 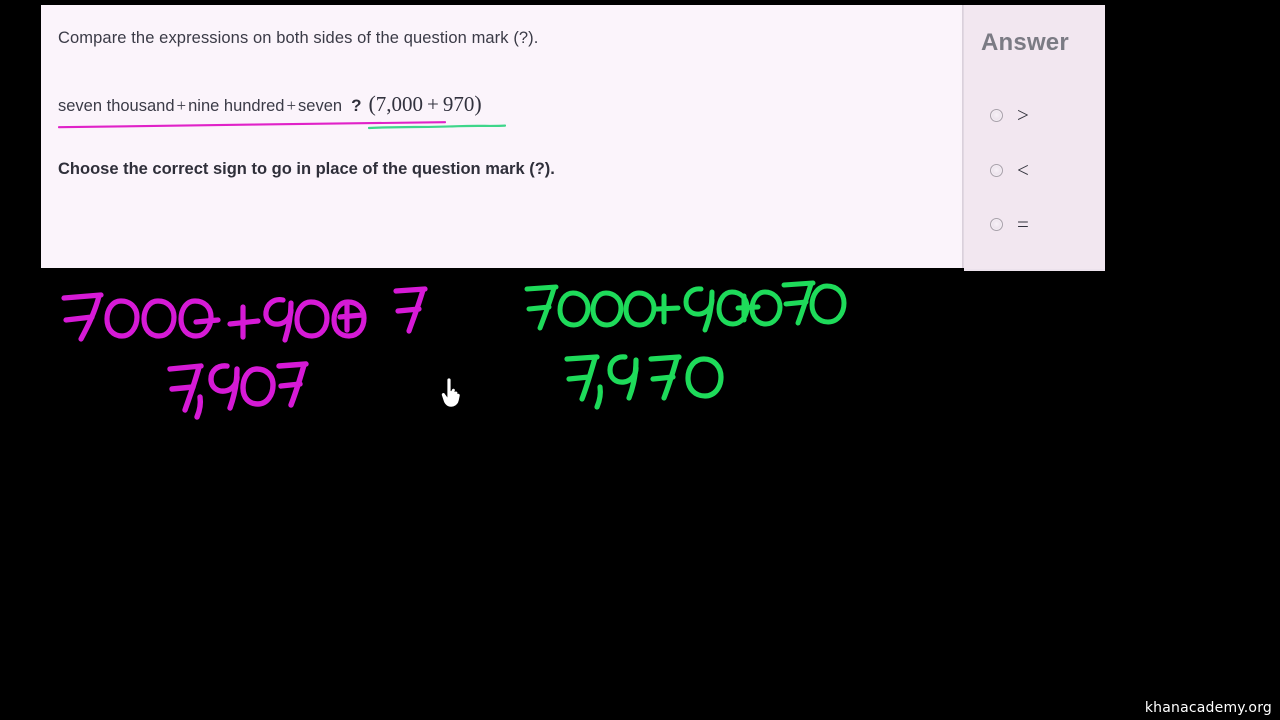 I want to click on right-underline-annotation, so click(x=437, y=127).